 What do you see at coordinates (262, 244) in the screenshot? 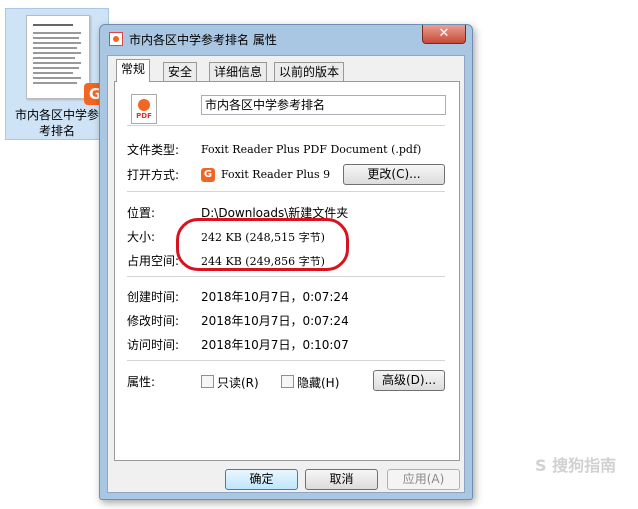
I see `highlight-ring` at bounding box center [262, 244].